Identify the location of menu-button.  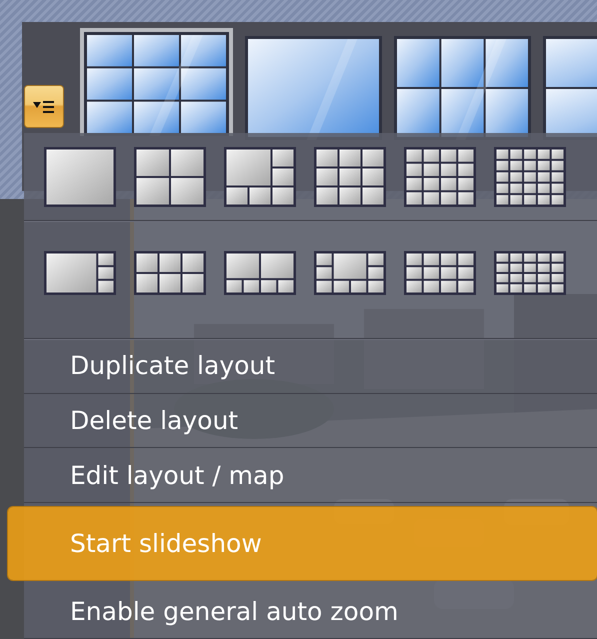
(44, 106).